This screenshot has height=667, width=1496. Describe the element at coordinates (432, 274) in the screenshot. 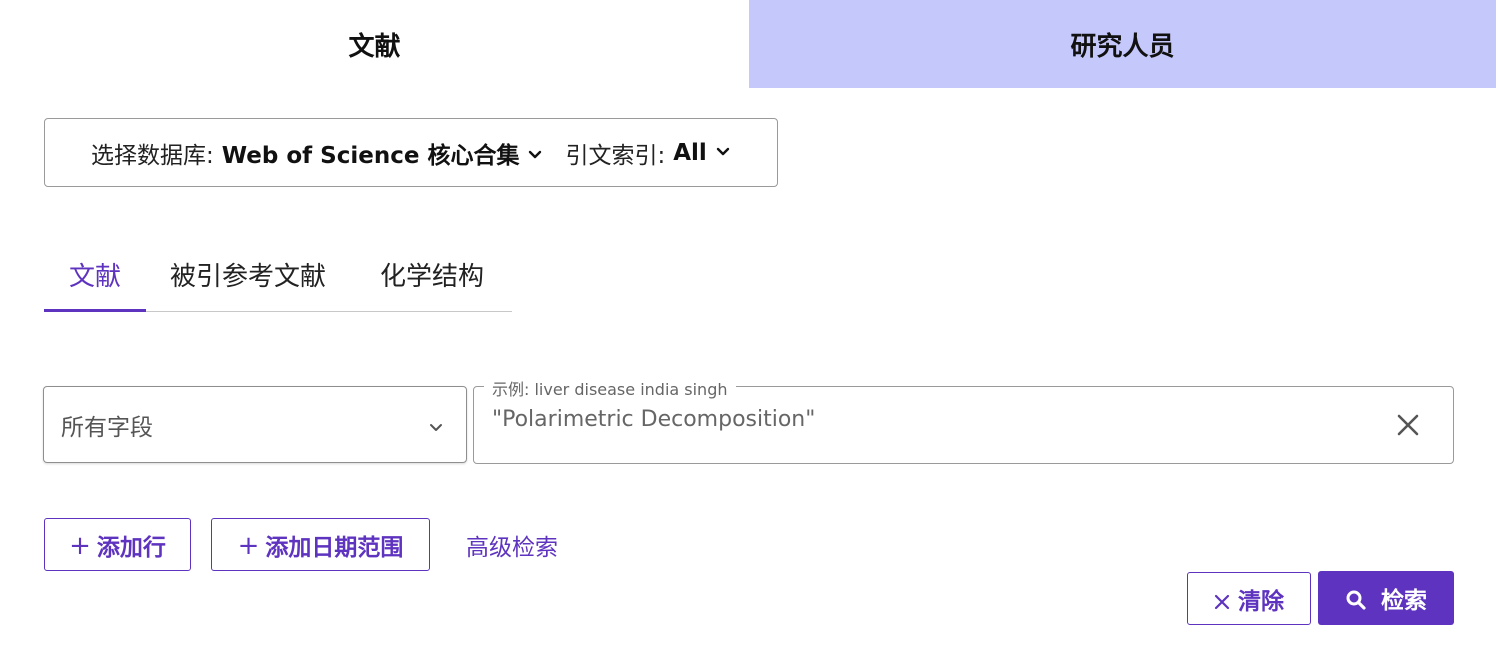

I see `tab-chemical-structure: 化学结构` at that location.